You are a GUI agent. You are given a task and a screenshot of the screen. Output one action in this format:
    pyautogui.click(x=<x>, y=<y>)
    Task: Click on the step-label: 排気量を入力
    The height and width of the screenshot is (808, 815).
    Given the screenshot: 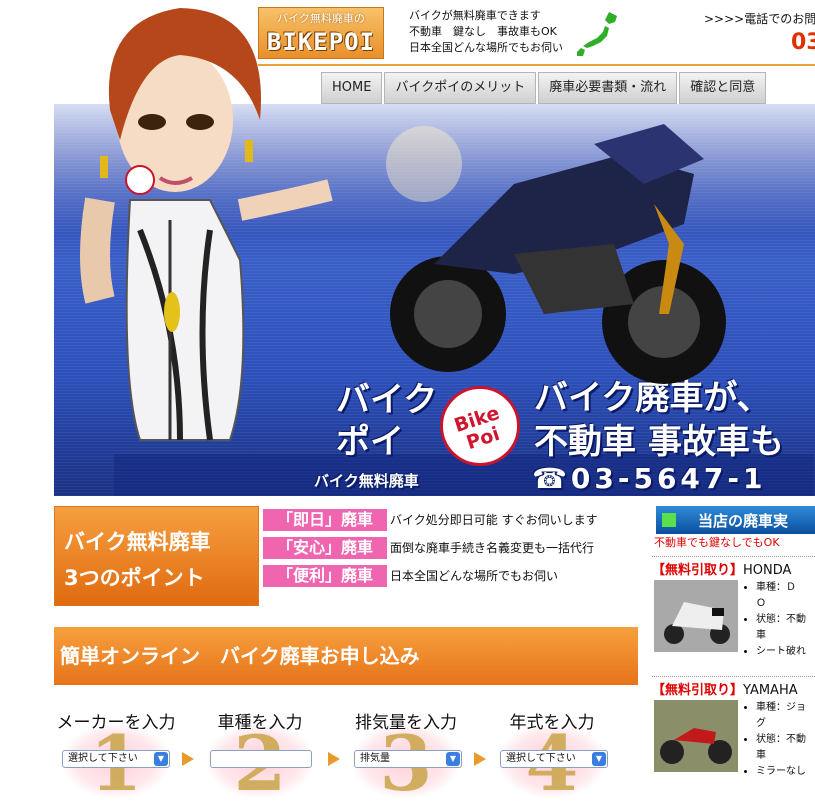 What is the action you would take?
    pyautogui.click(x=406, y=723)
    